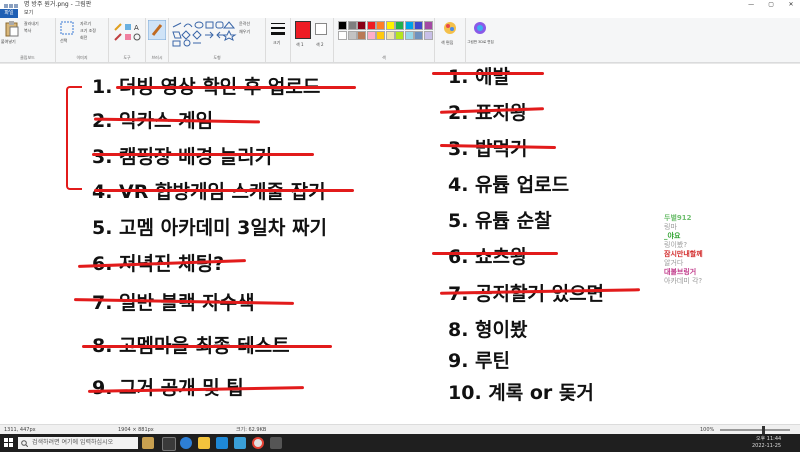  Describe the element at coordinates (521, 393) in the screenshot. I see `todo-item-right: 10. 계록 or 돚거` at that location.